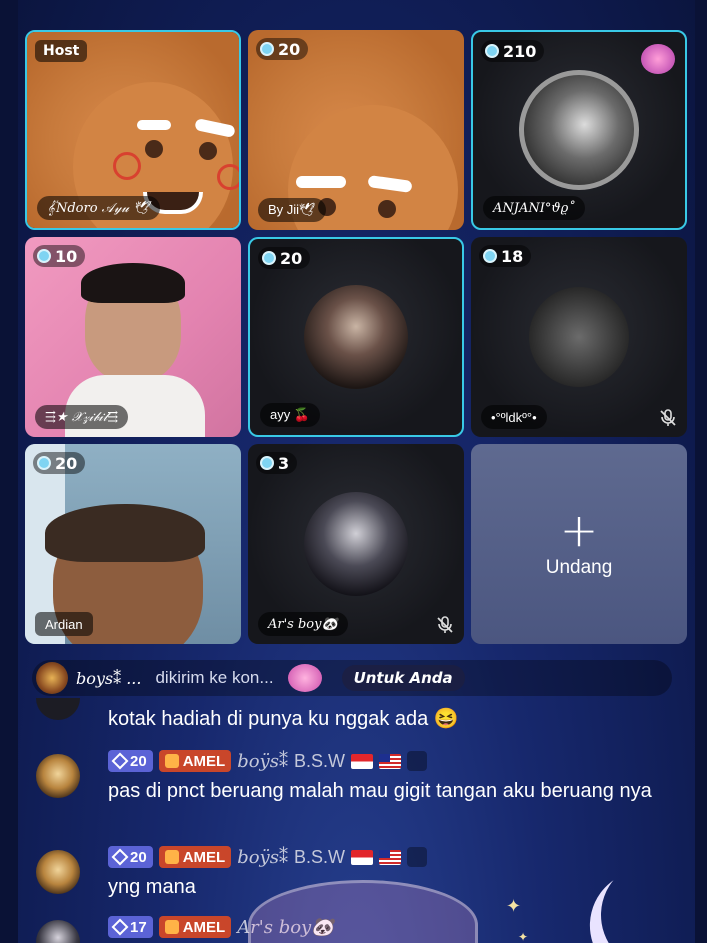 The width and height of the screenshot is (707, 943). I want to click on seat-name: ayy 🍒, so click(290, 415).